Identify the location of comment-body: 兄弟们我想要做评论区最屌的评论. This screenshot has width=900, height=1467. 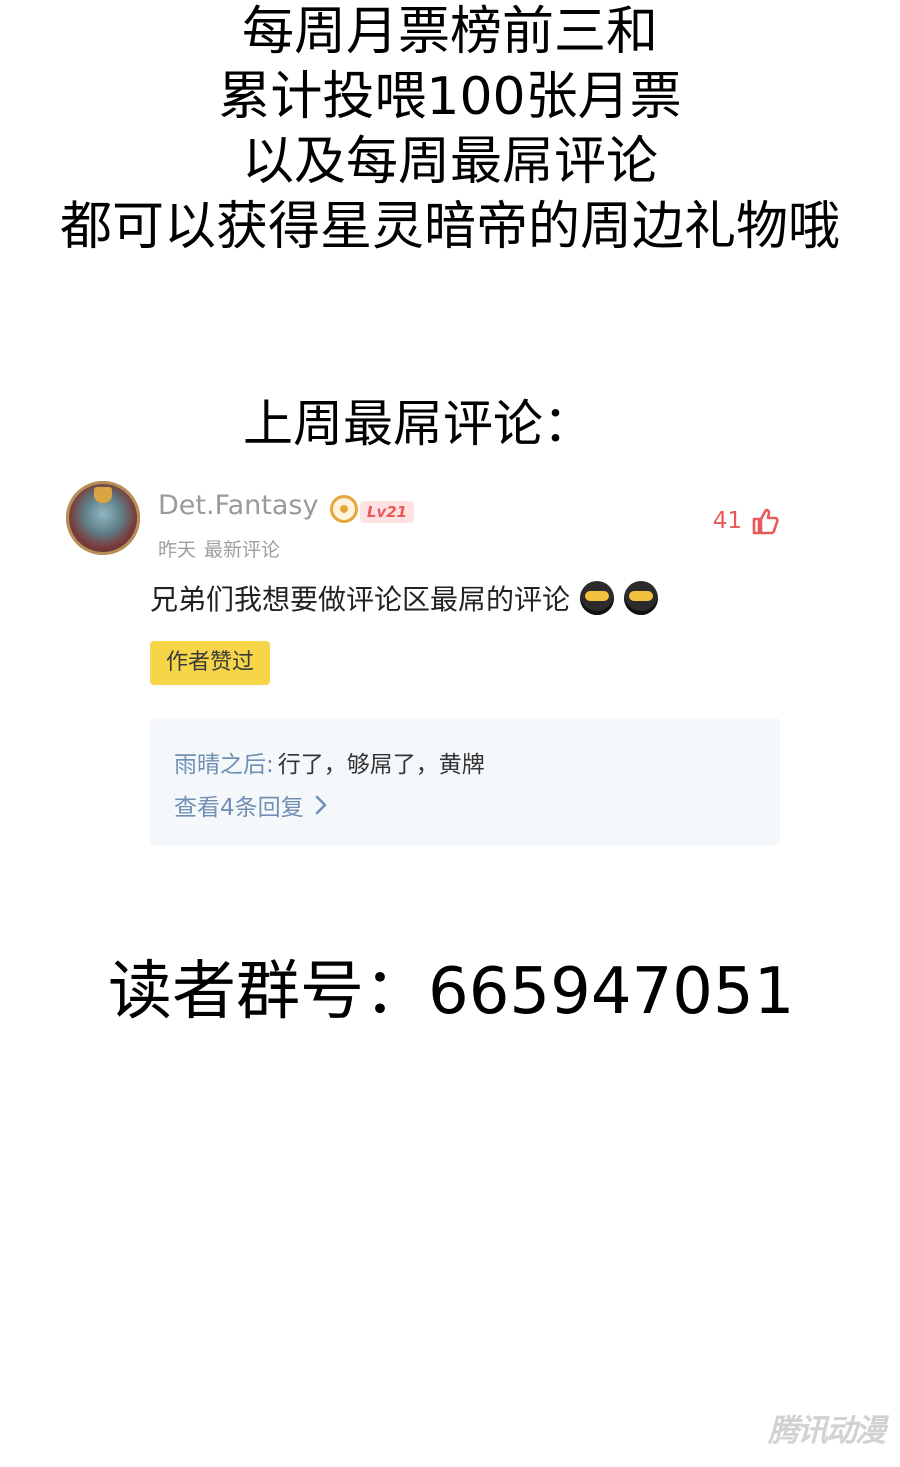
(404, 598).